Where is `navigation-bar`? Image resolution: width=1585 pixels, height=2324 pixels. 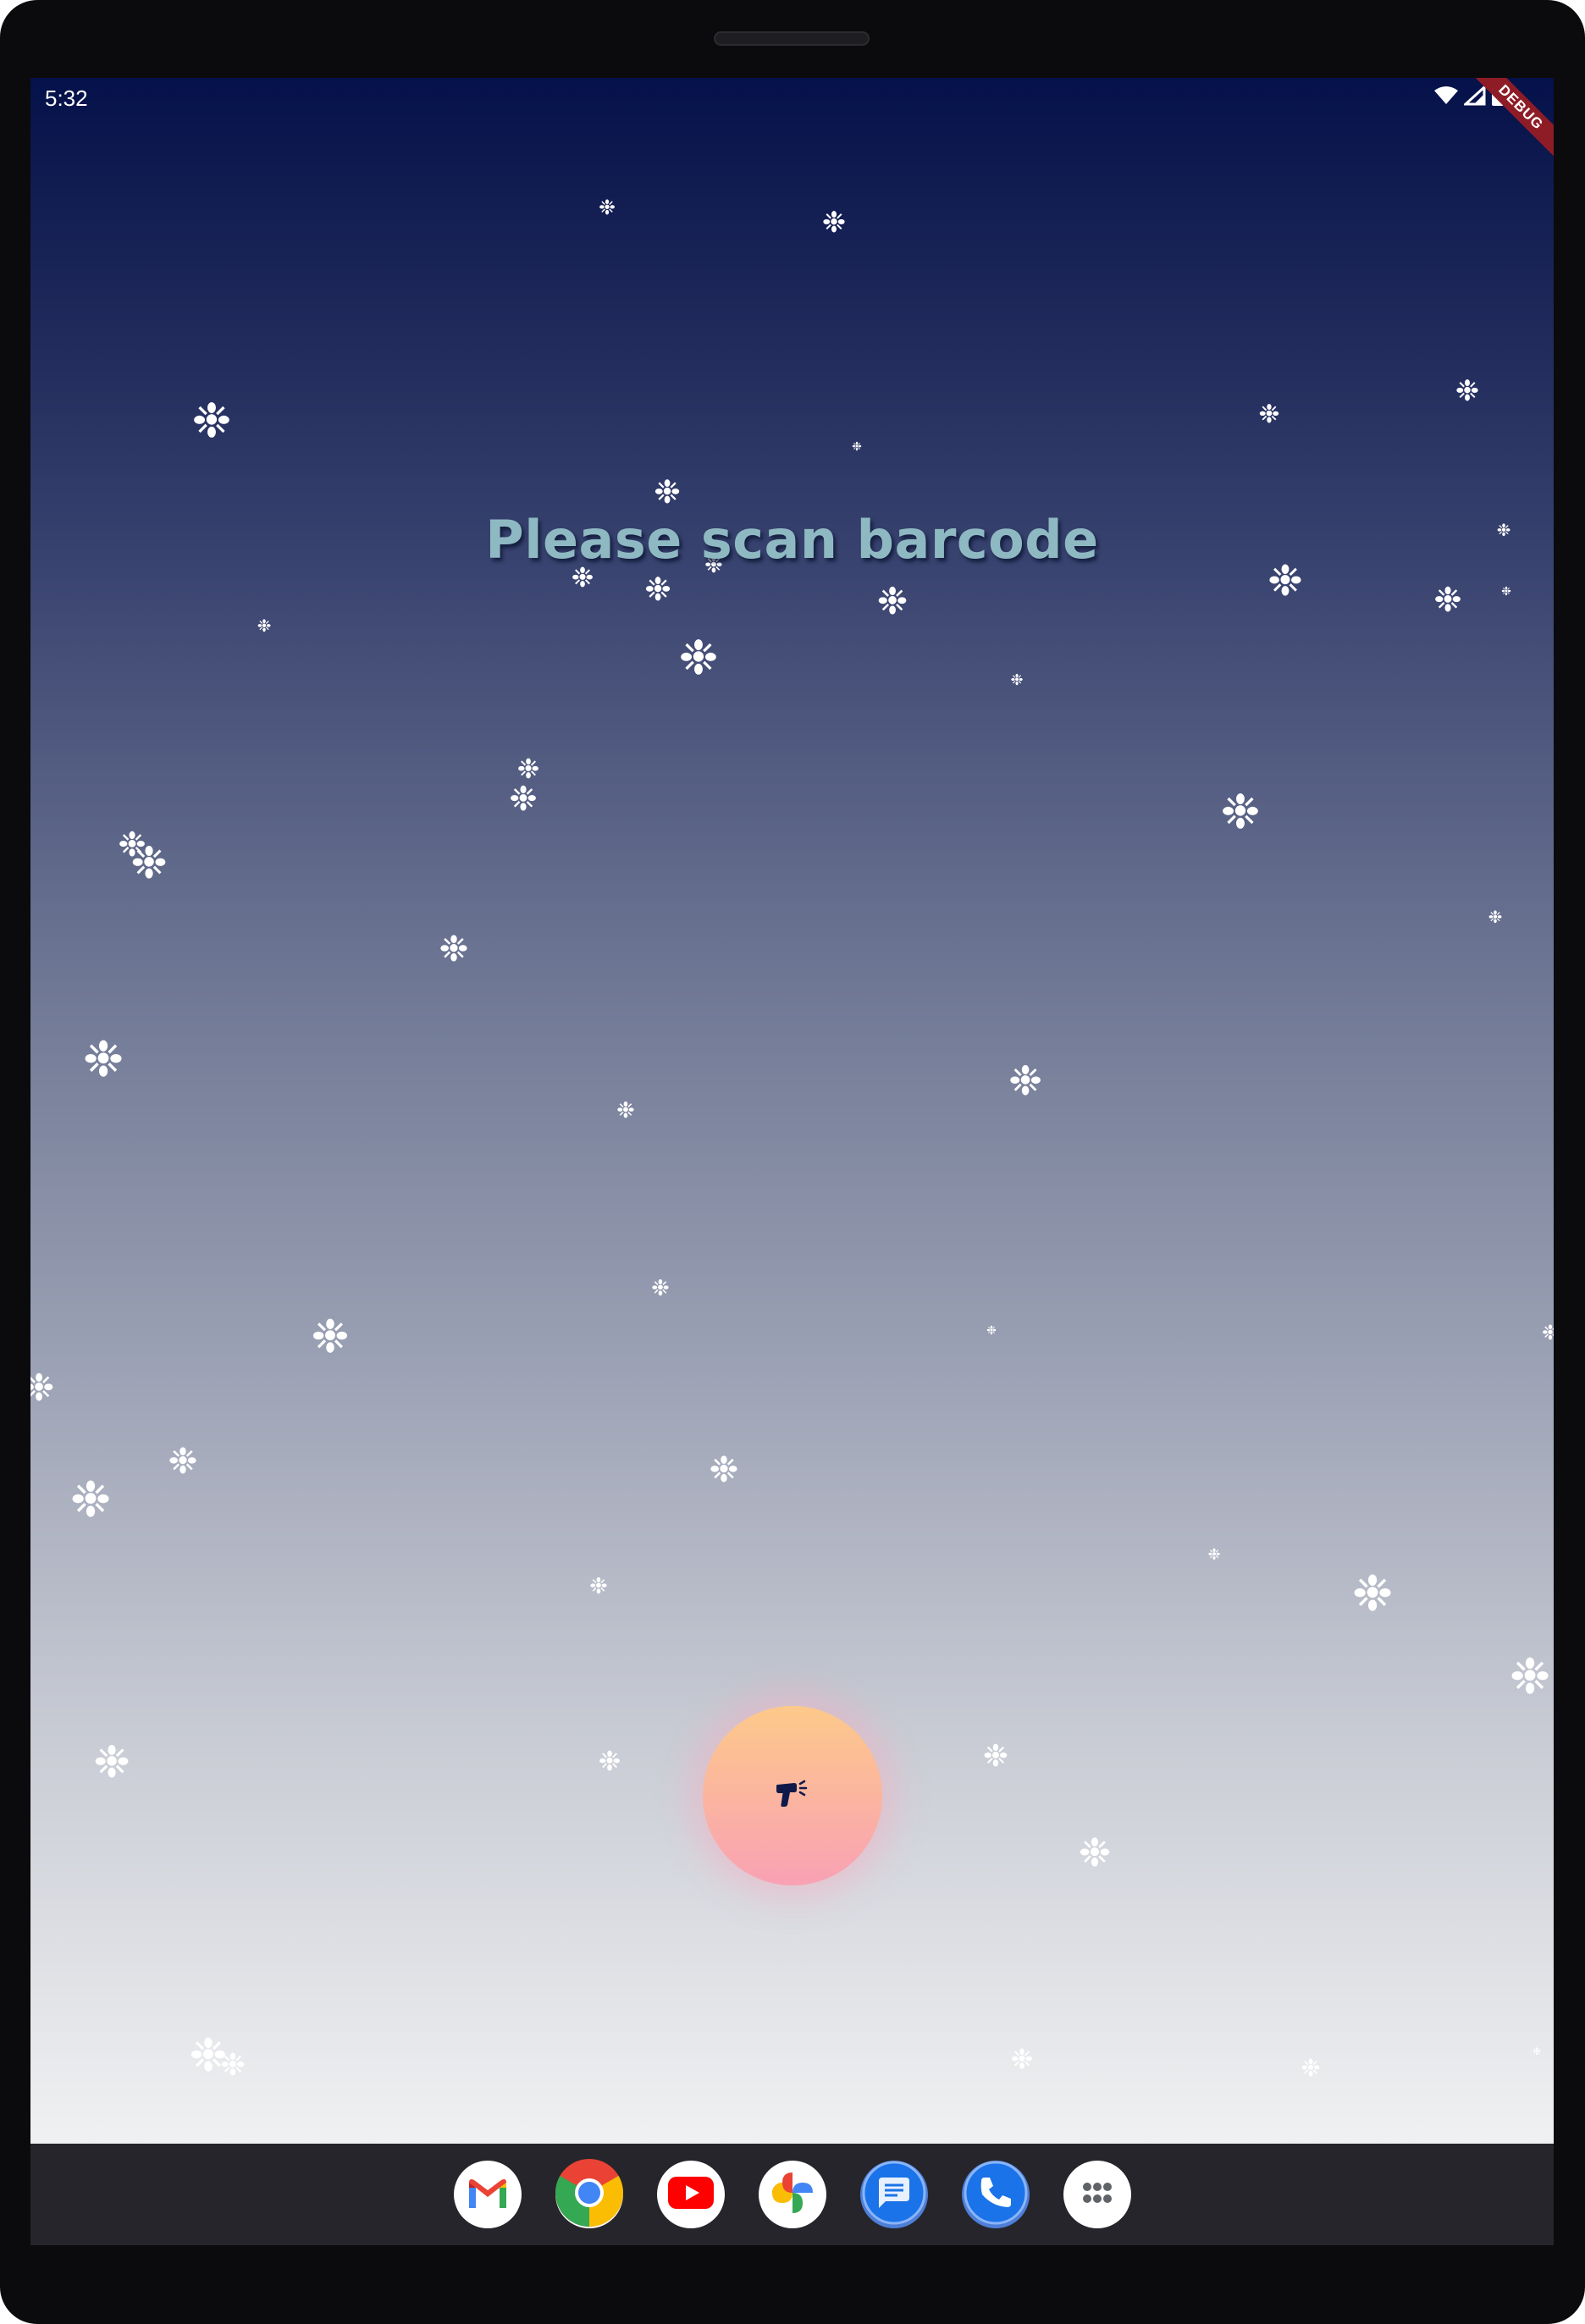 navigation-bar is located at coordinates (792, 2194).